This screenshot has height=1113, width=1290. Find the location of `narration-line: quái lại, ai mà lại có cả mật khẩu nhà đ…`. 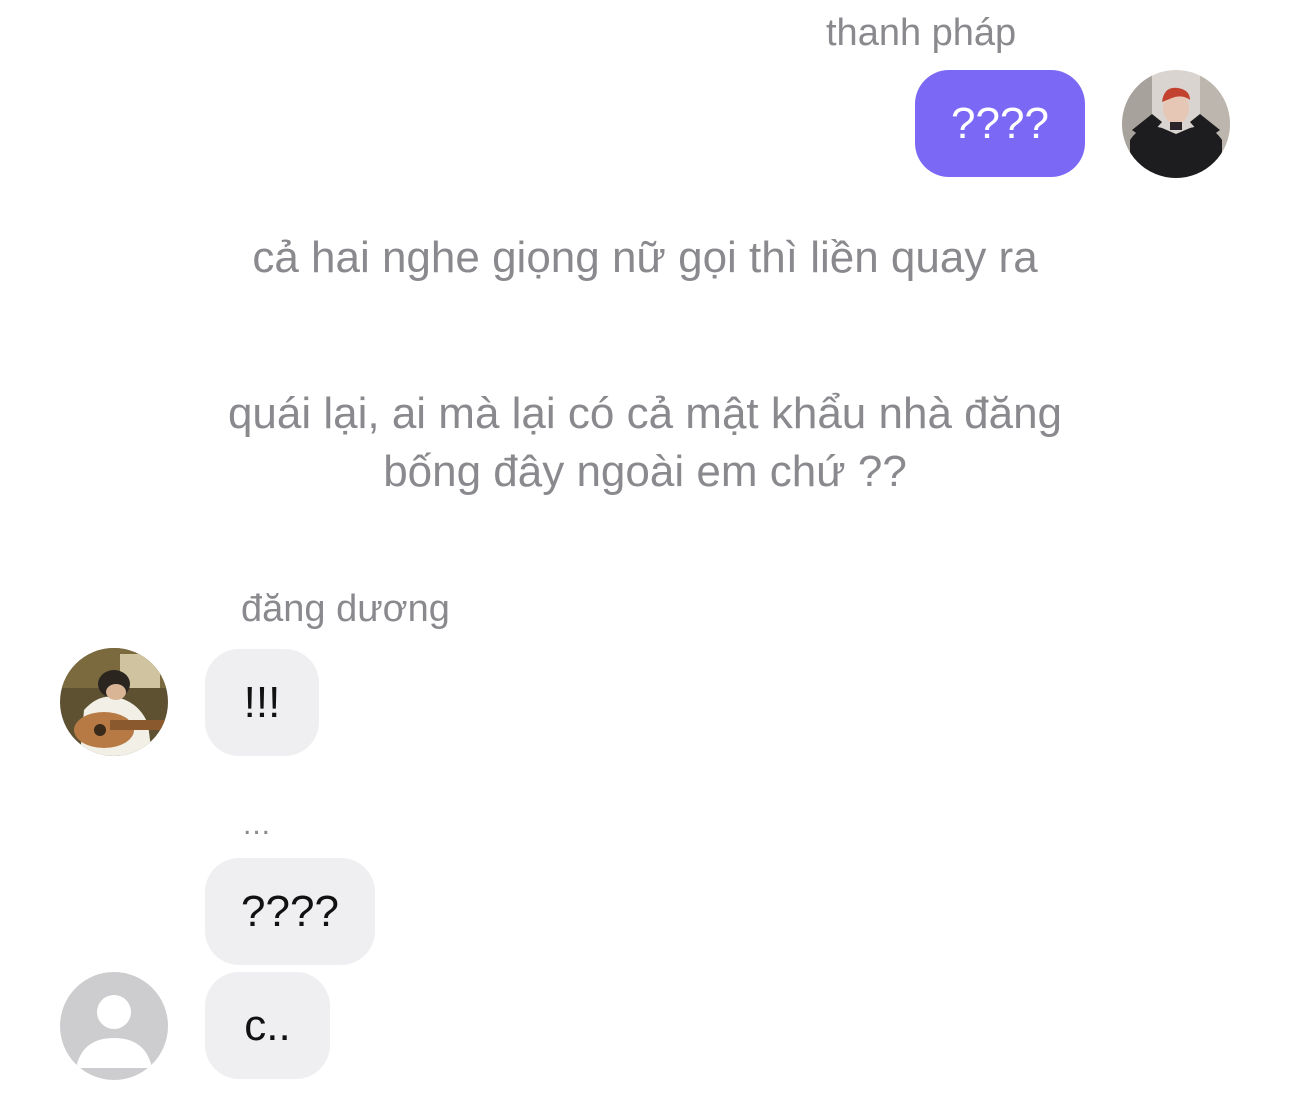

narration-line: quái lại, ai mà lại có cả mật khẩu nhà đ… is located at coordinates (645, 413).